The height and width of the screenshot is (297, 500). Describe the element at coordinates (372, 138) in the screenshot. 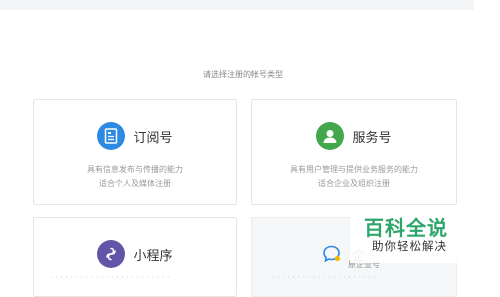

I see `card-title: 服务号` at that location.